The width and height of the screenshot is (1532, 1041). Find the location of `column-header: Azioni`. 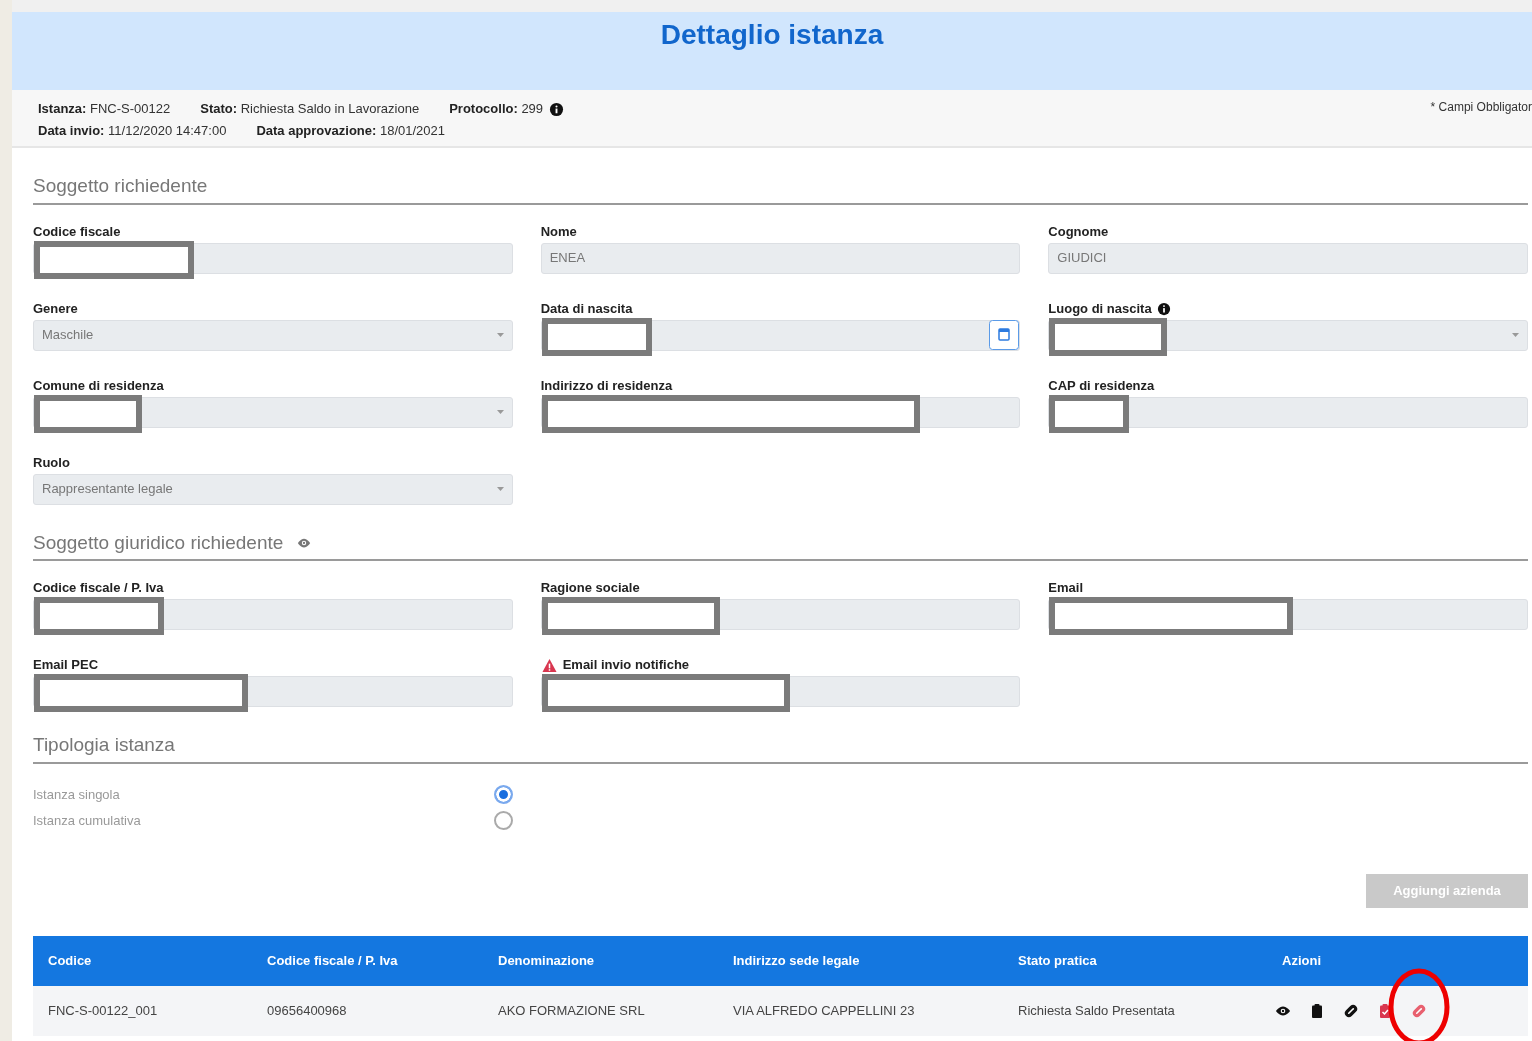

column-header: Azioni is located at coordinates (1301, 960).